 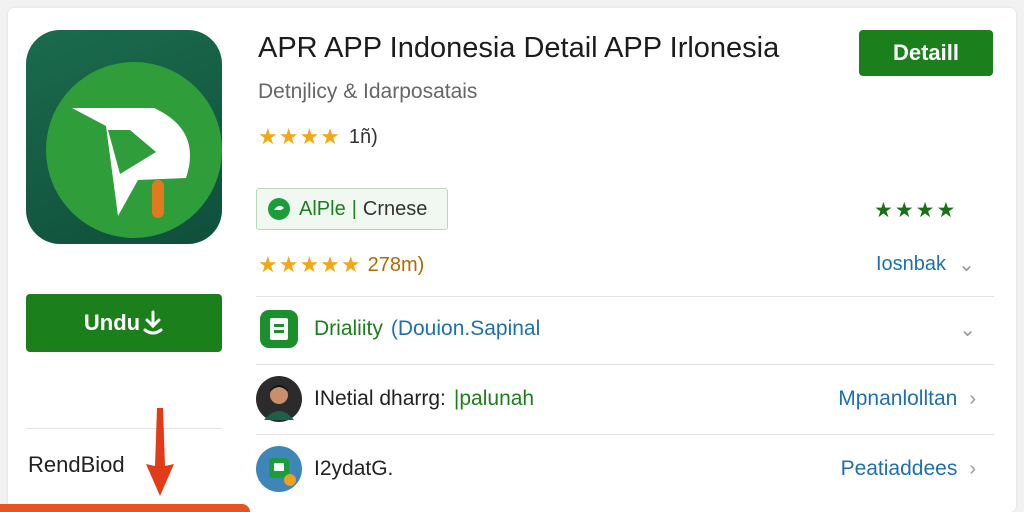 I want to click on list-item-label: Drialiity, so click(x=348, y=328).